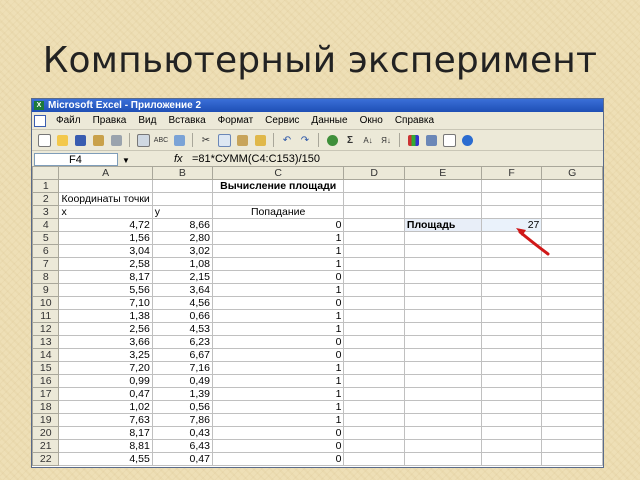 This screenshot has height=480, width=640. What do you see at coordinates (147, 120) in the screenshot?
I see `menu-view: Вид` at bounding box center [147, 120].